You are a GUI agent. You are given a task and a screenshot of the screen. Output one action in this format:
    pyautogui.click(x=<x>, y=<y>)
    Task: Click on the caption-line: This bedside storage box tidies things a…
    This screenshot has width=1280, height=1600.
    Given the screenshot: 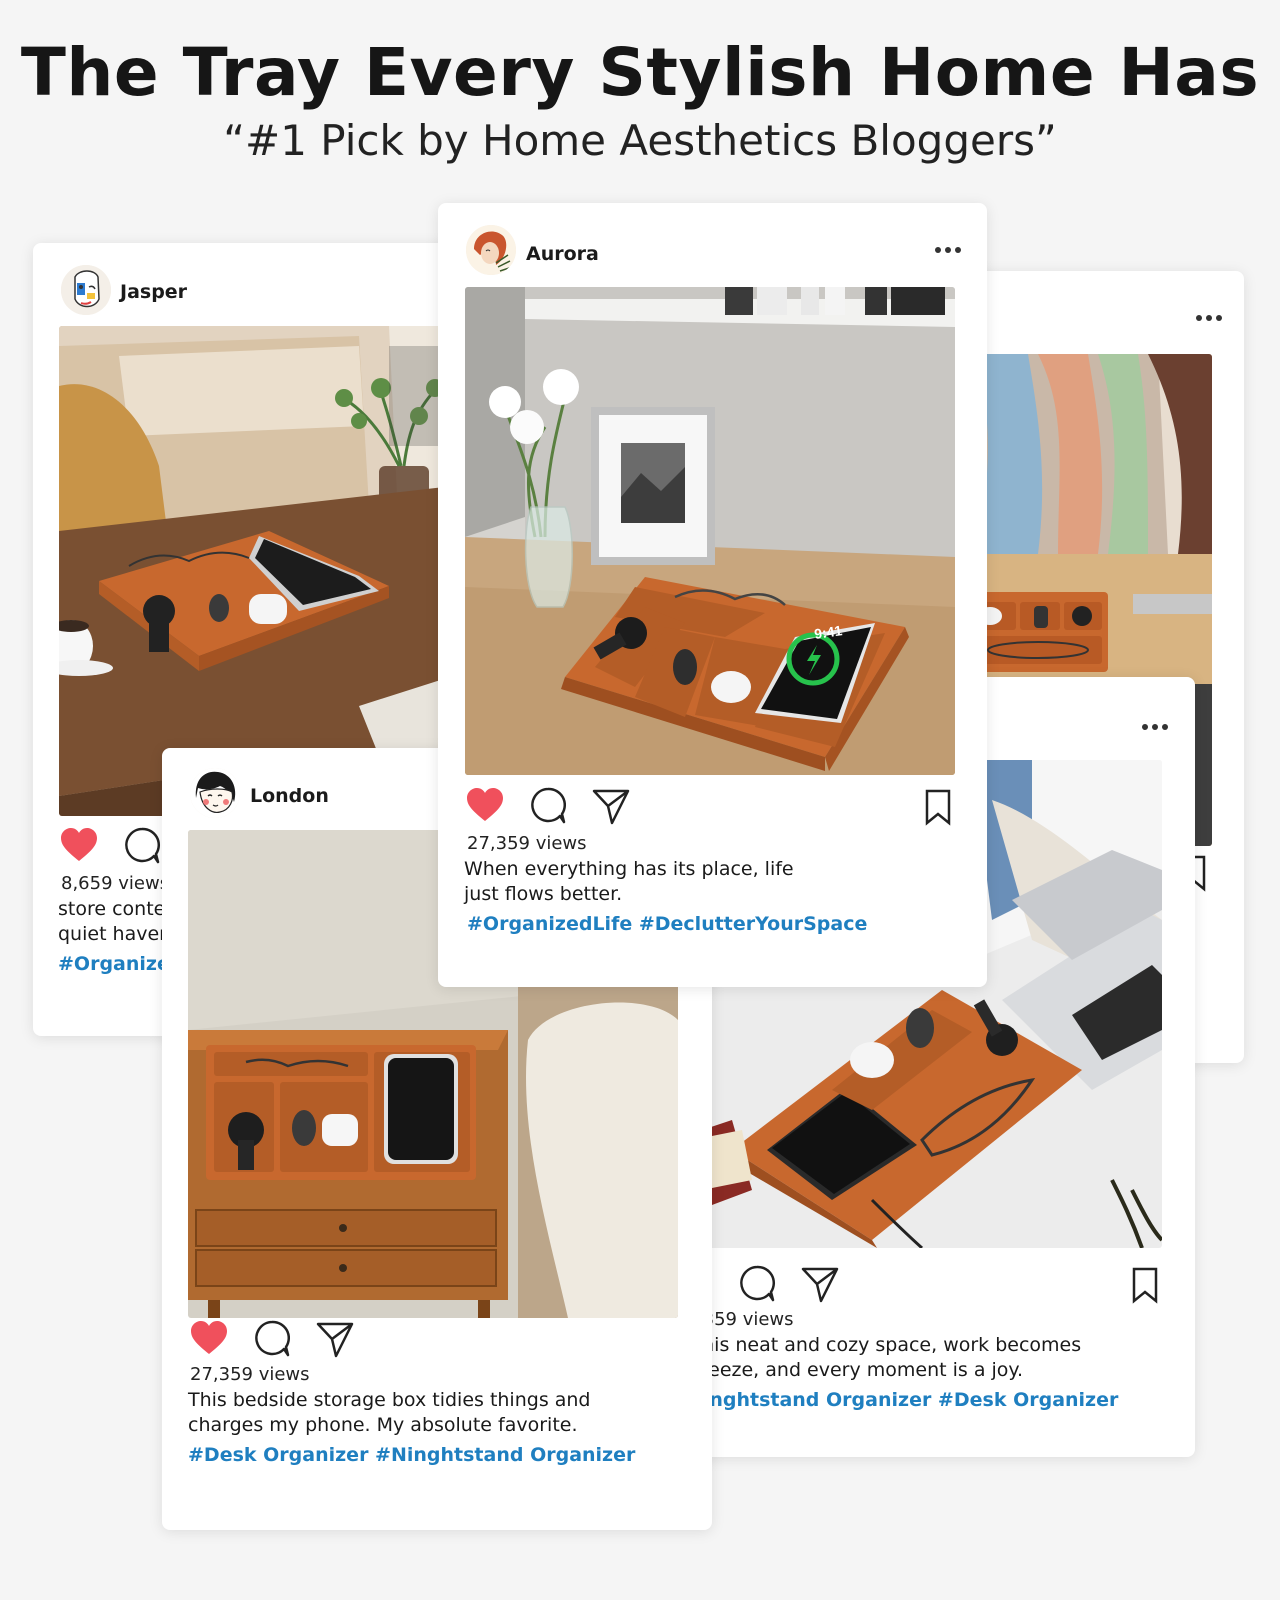 What is the action you would take?
    pyautogui.click(x=389, y=1400)
    